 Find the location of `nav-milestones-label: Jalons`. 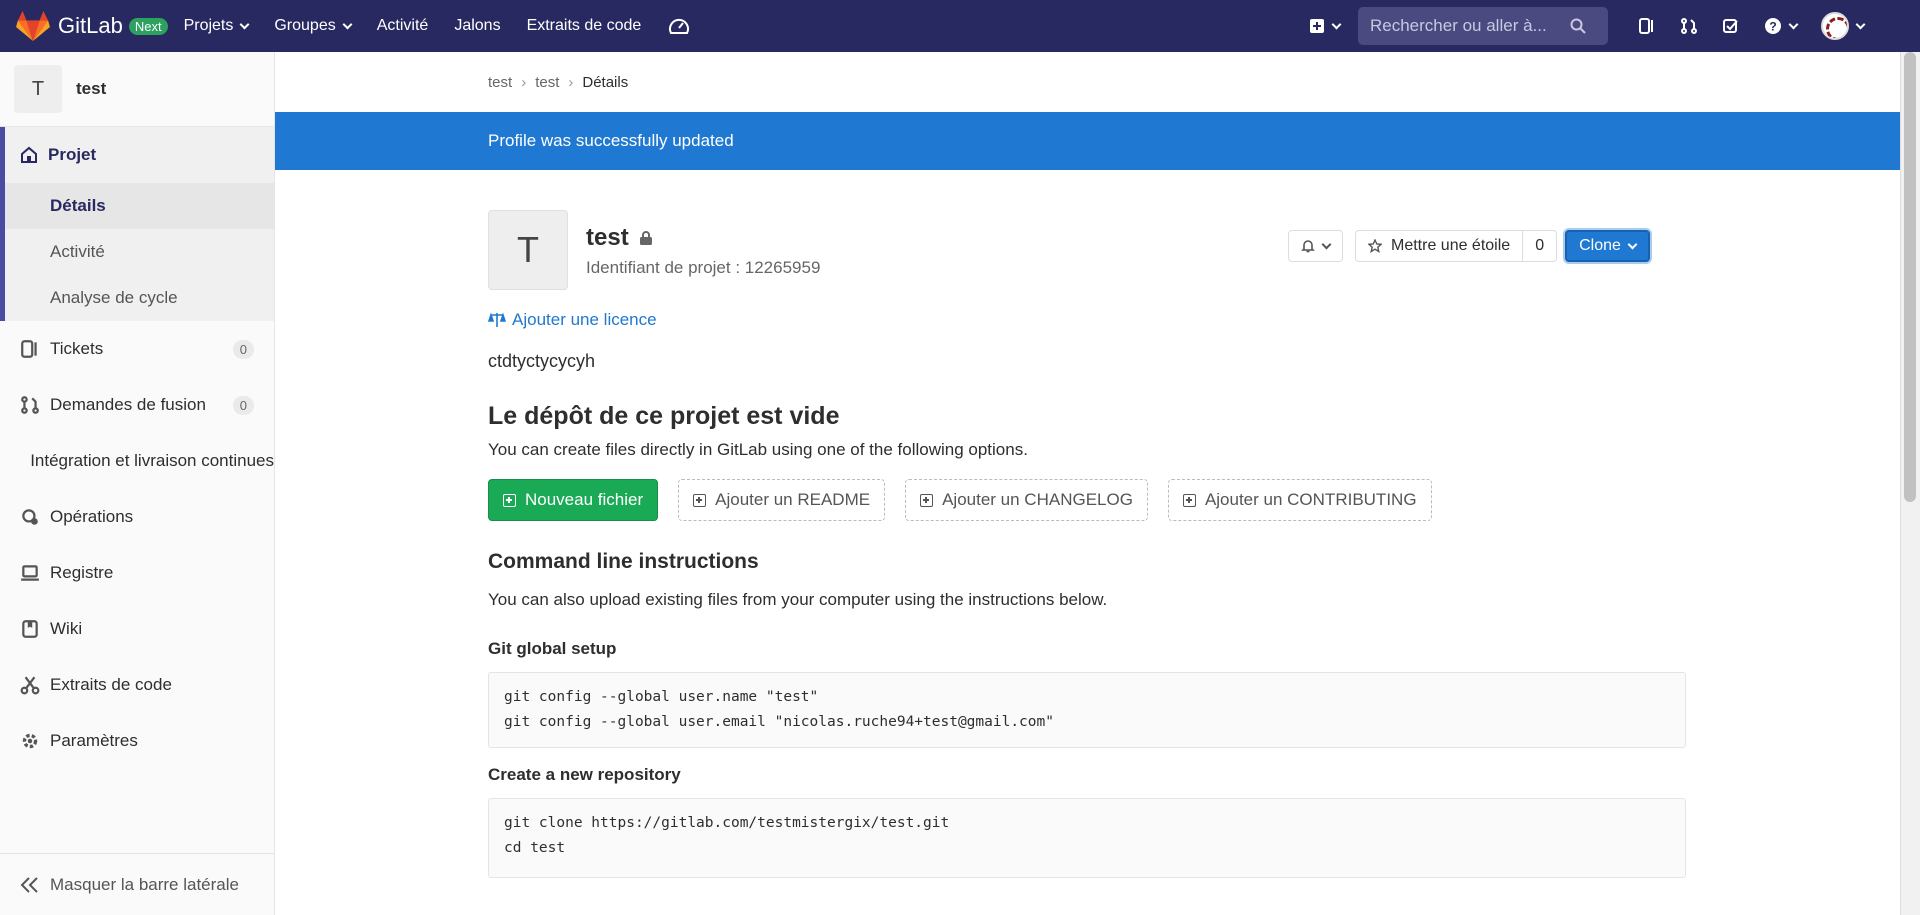

nav-milestones-label: Jalons is located at coordinates (477, 25).